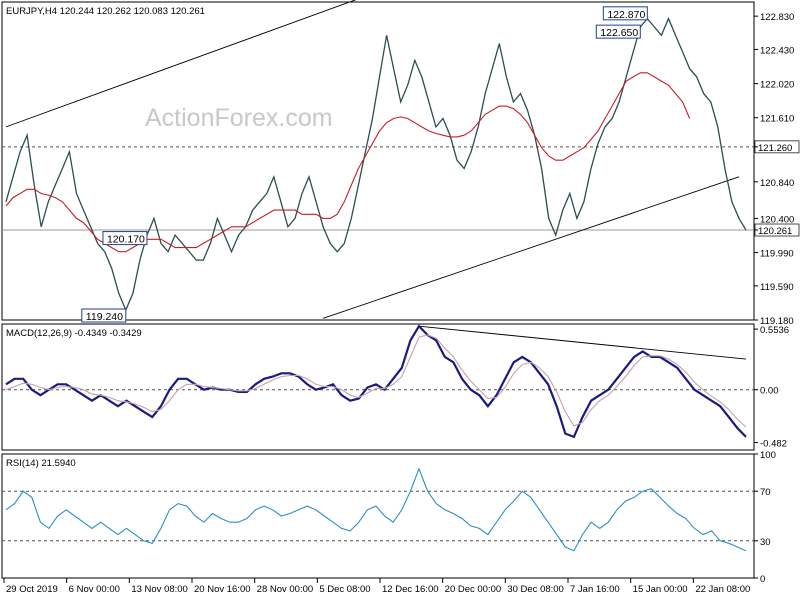 The height and width of the screenshot is (605, 800). What do you see at coordinates (774, 330) in the screenshot?
I see `y-tick-label: 0.5536` at bounding box center [774, 330].